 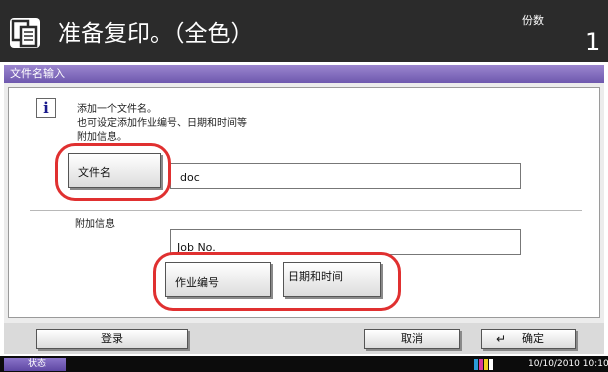 I want to click on filename-field: doc, so click(x=345, y=176).